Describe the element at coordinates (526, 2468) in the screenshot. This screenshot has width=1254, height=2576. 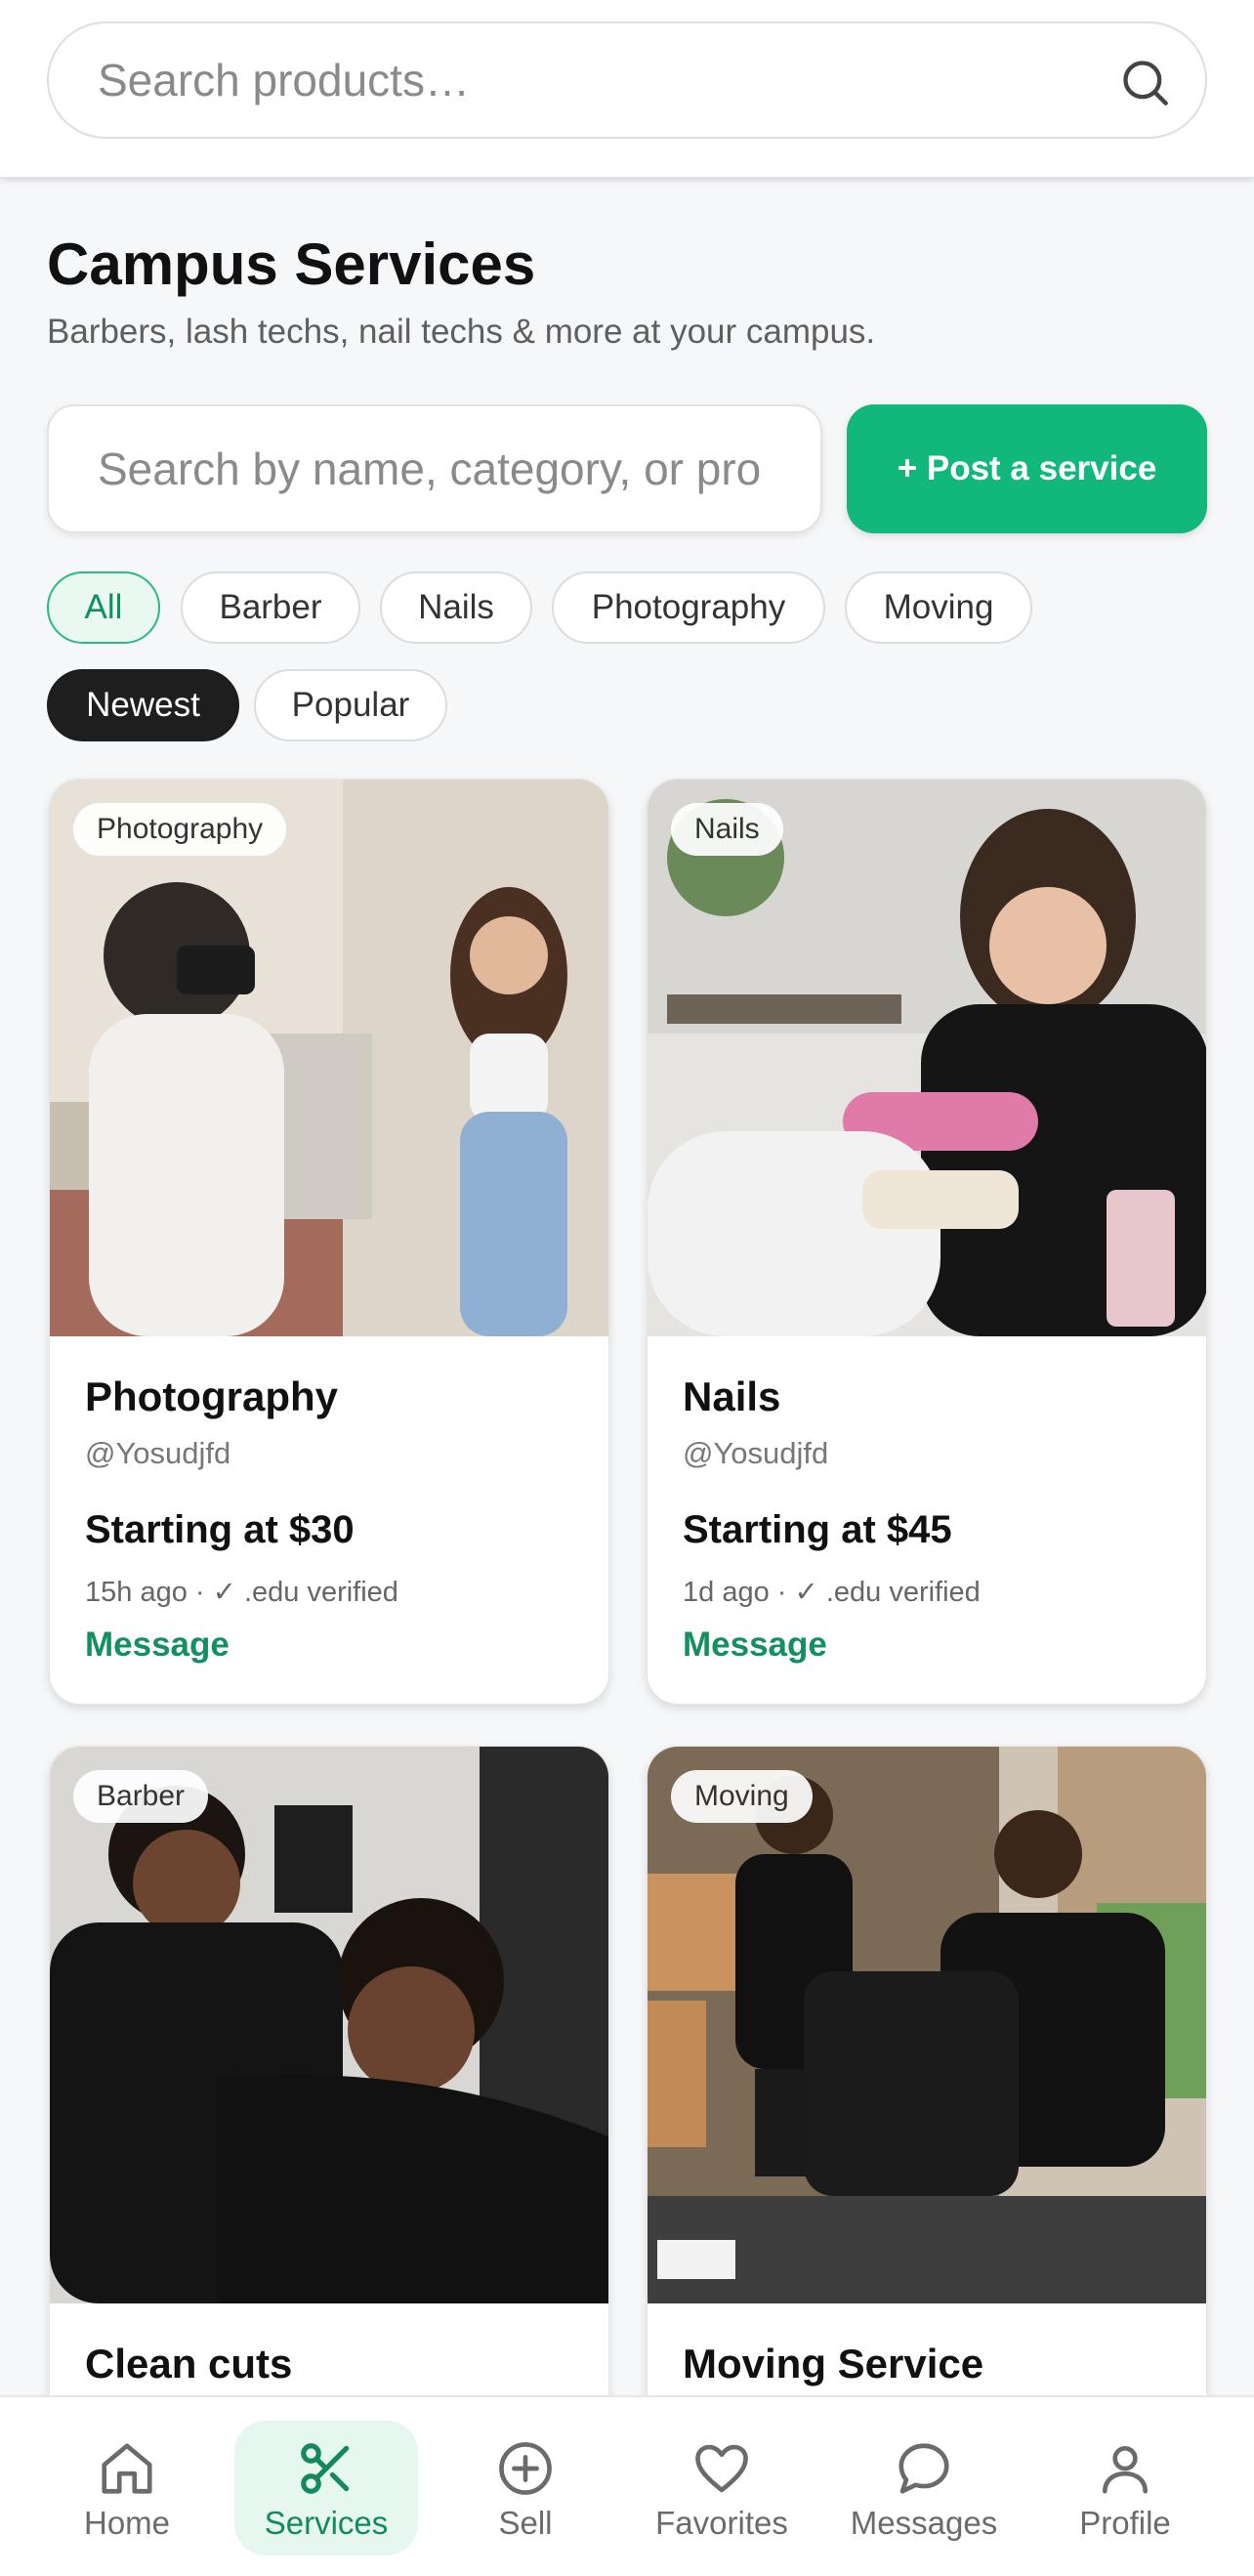
I see `plus-circle-icon` at that location.